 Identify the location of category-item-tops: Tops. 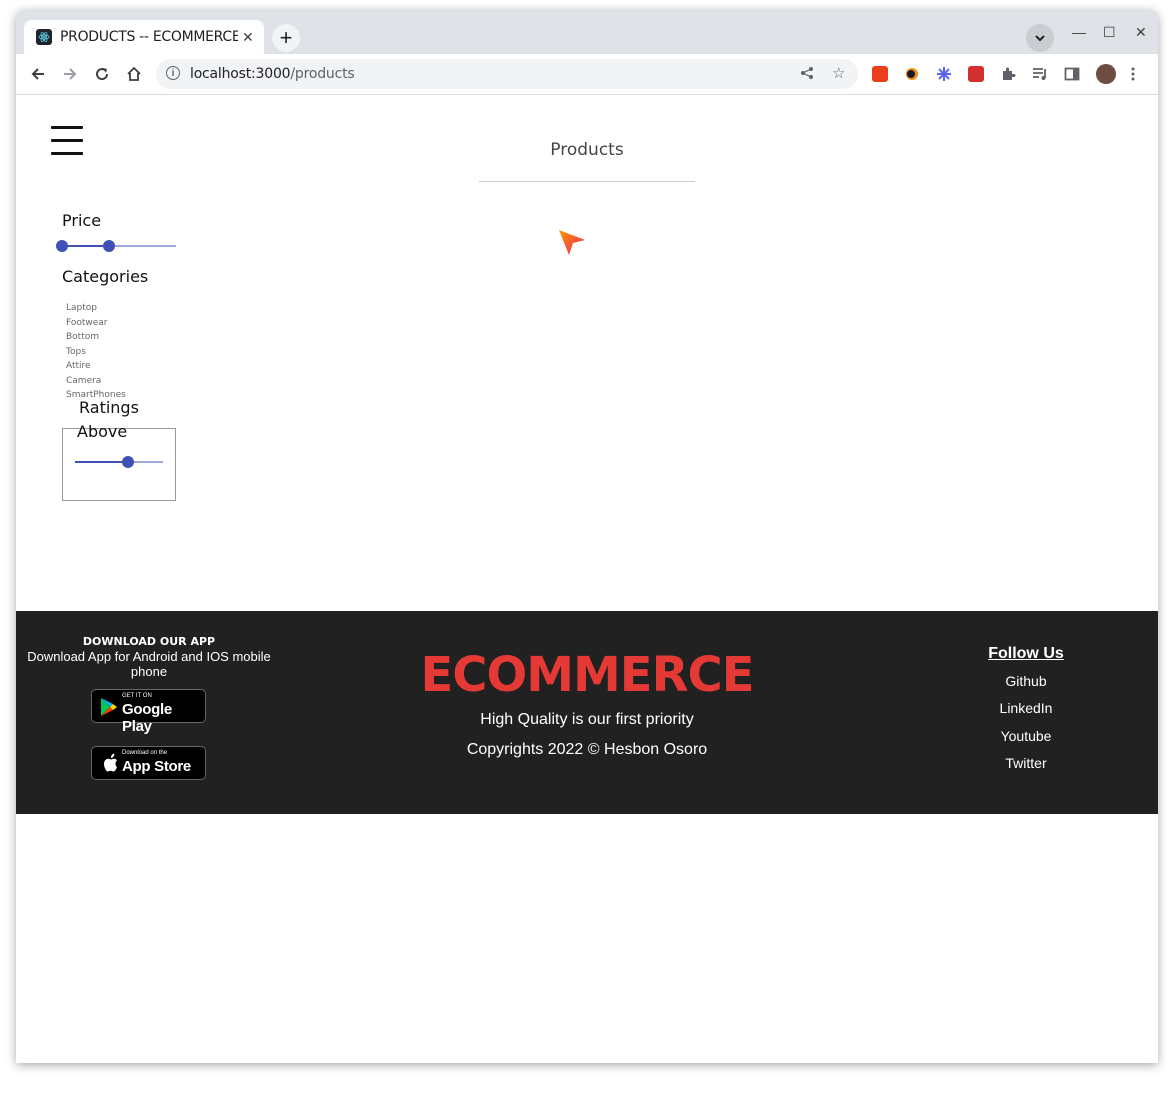
(96, 352).